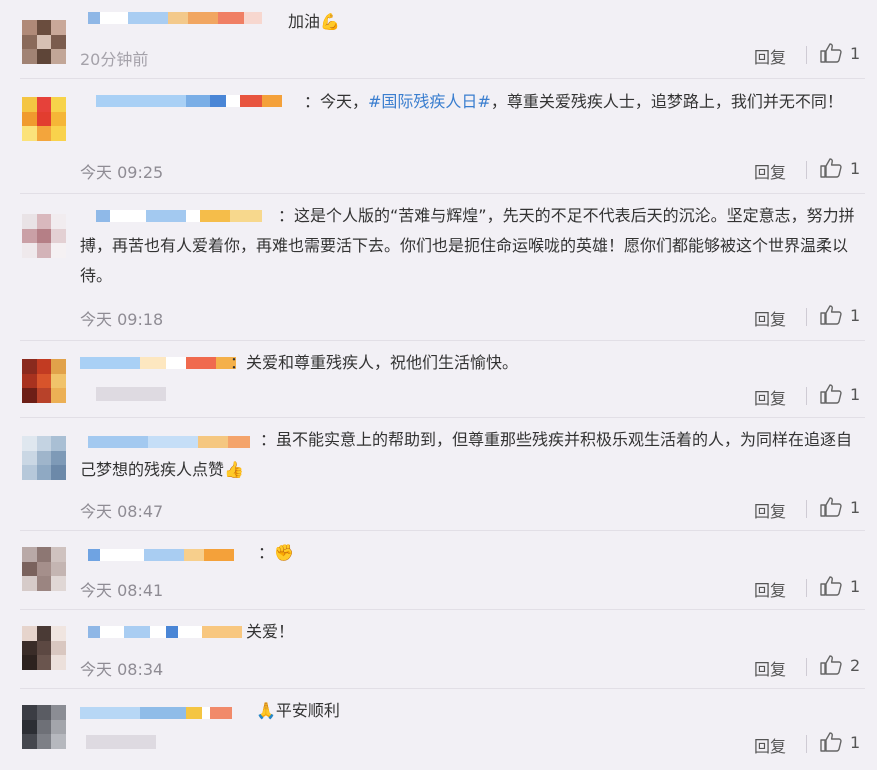 This screenshot has width=877, height=770. I want to click on comment-time: 今天 08:41, so click(122, 590).